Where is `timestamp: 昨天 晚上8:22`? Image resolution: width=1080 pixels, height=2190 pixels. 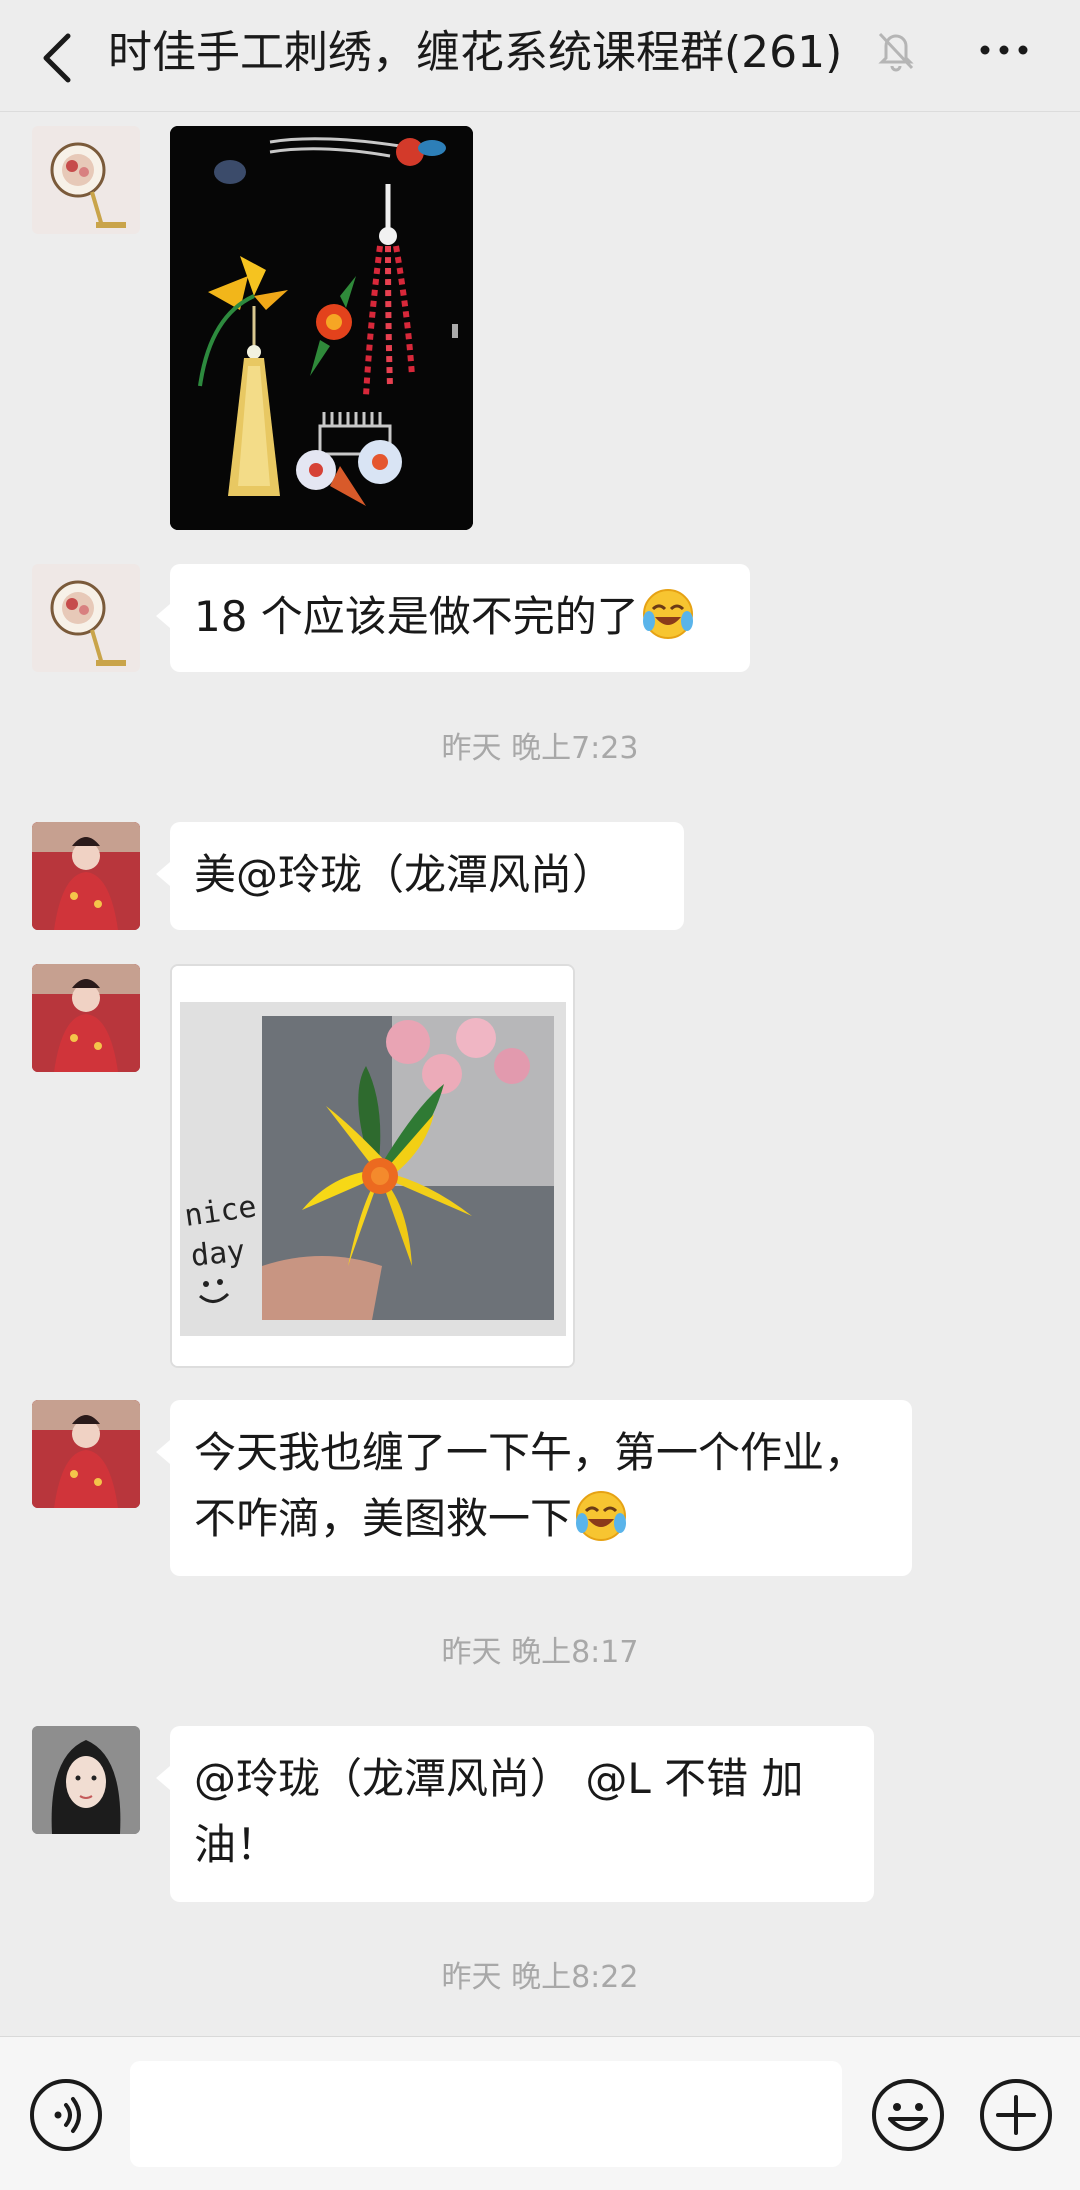 timestamp: 昨天 晚上8:22 is located at coordinates (540, 1977).